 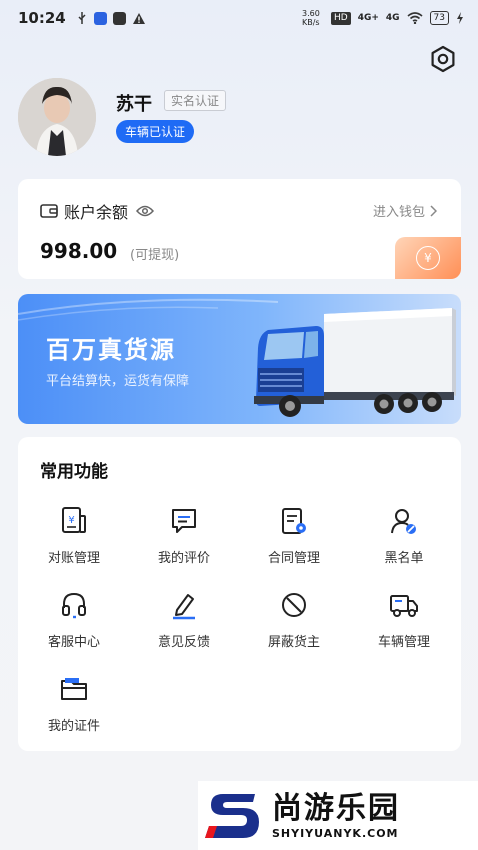 I want to click on promo-banner: 百万真货源 平台结算快，运货有保障, so click(x=239, y=359).